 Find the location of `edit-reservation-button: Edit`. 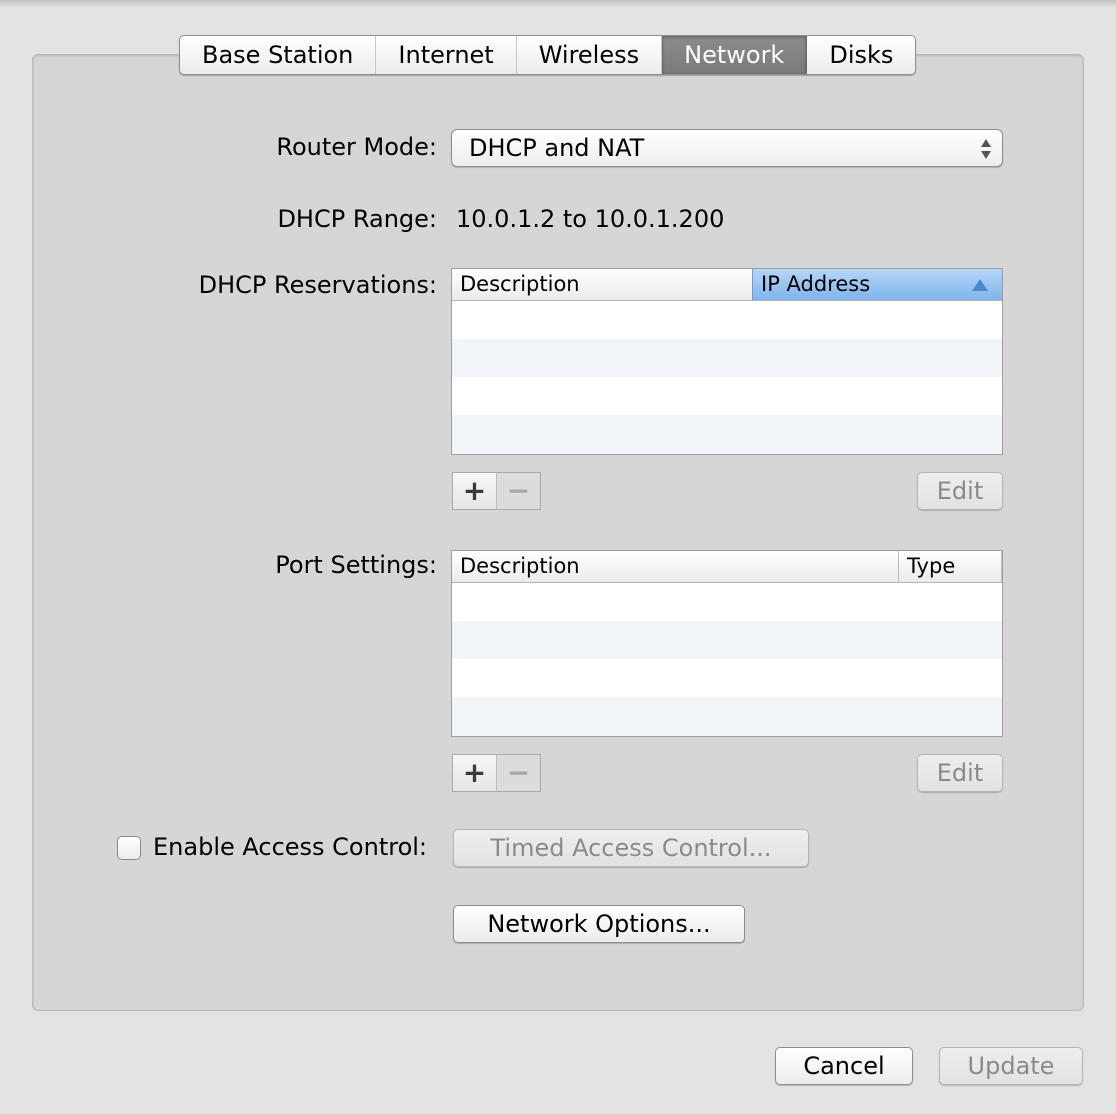

edit-reservation-button: Edit is located at coordinates (960, 491).